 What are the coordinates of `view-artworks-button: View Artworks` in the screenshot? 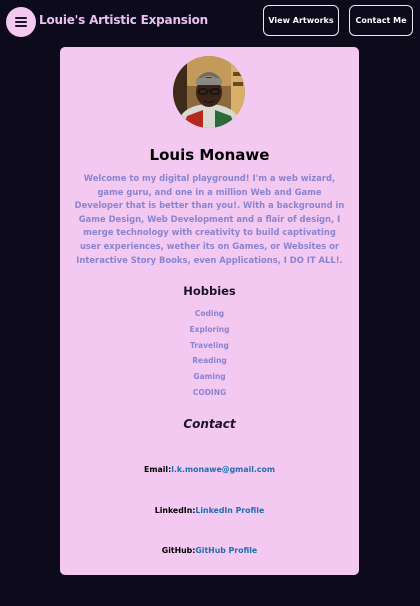 It's located at (301, 20).